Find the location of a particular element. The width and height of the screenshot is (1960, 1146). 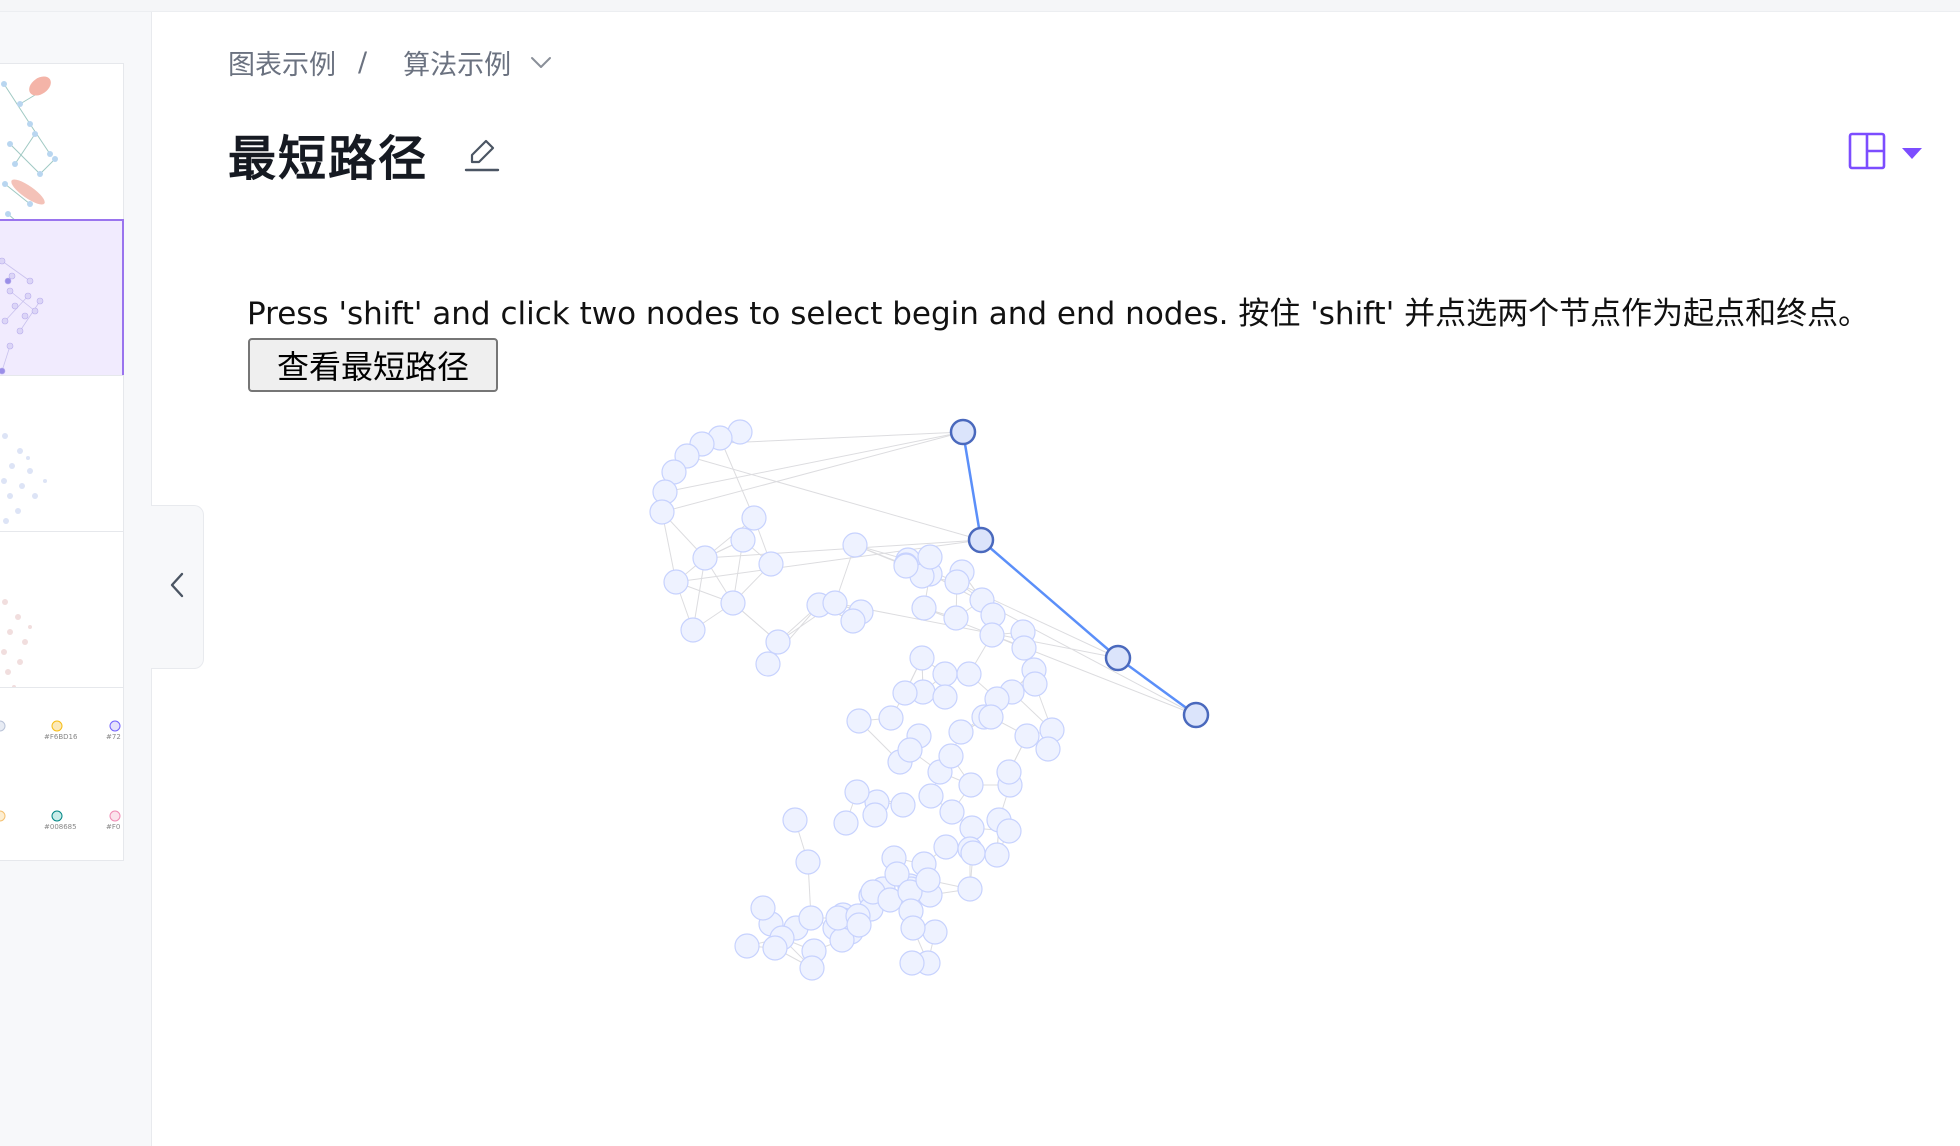

graph-nodes is located at coordinates (929, 699).